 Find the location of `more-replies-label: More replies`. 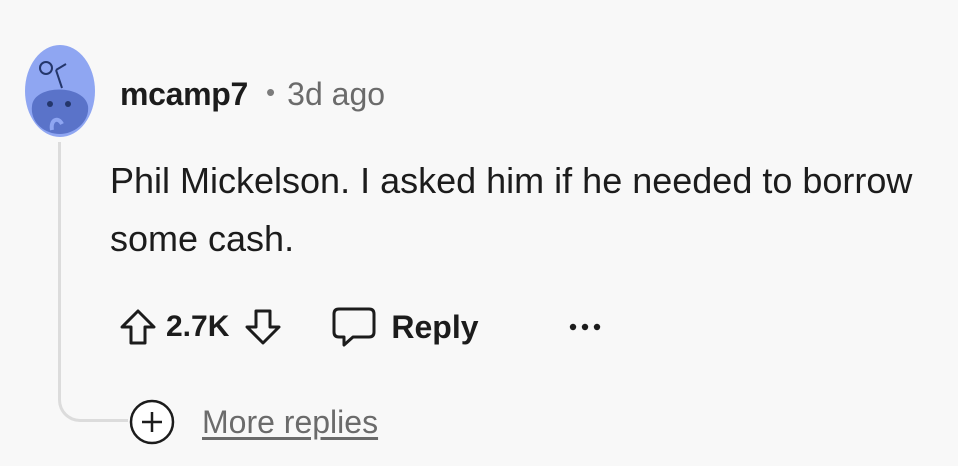

more-replies-label: More replies is located at coordinates (290, 421).